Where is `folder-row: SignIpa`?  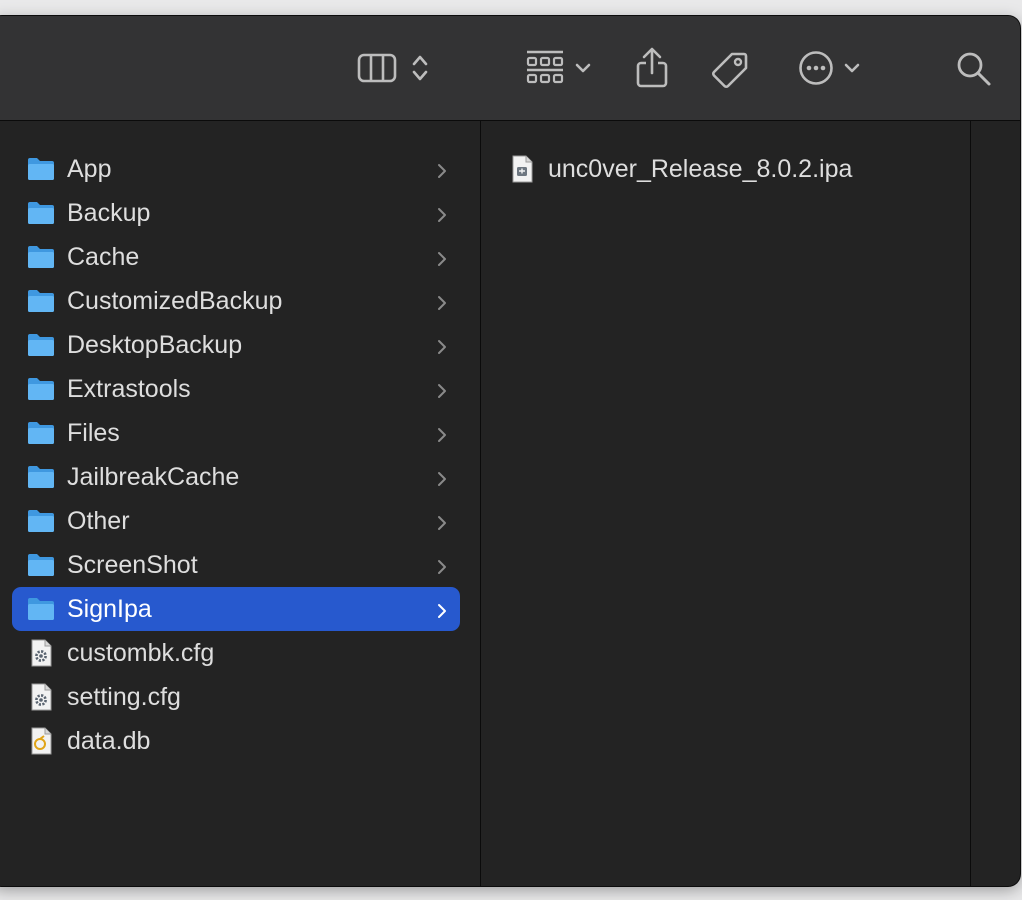 folder-row: SignIpa is located at coordinates (236, 609).